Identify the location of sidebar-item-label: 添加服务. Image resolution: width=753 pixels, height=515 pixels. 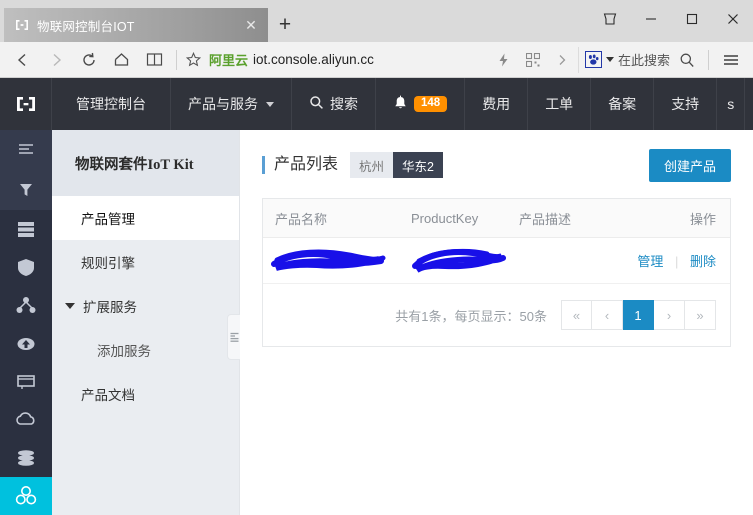
(124, 351).